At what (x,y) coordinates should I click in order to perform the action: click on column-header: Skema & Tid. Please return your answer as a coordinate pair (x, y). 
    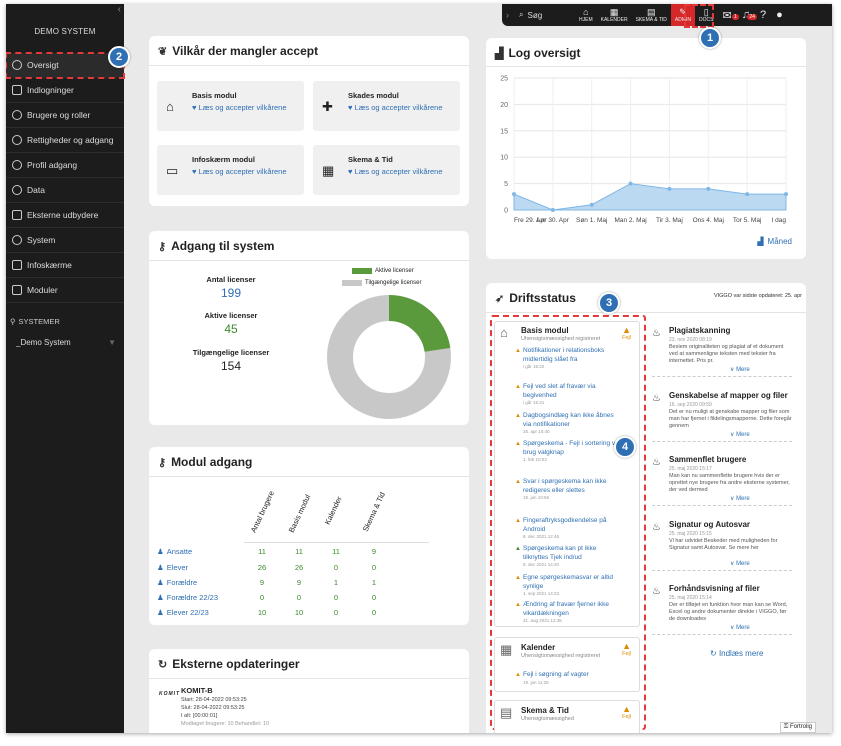
    Looking at the image, I should click on (373, 511).